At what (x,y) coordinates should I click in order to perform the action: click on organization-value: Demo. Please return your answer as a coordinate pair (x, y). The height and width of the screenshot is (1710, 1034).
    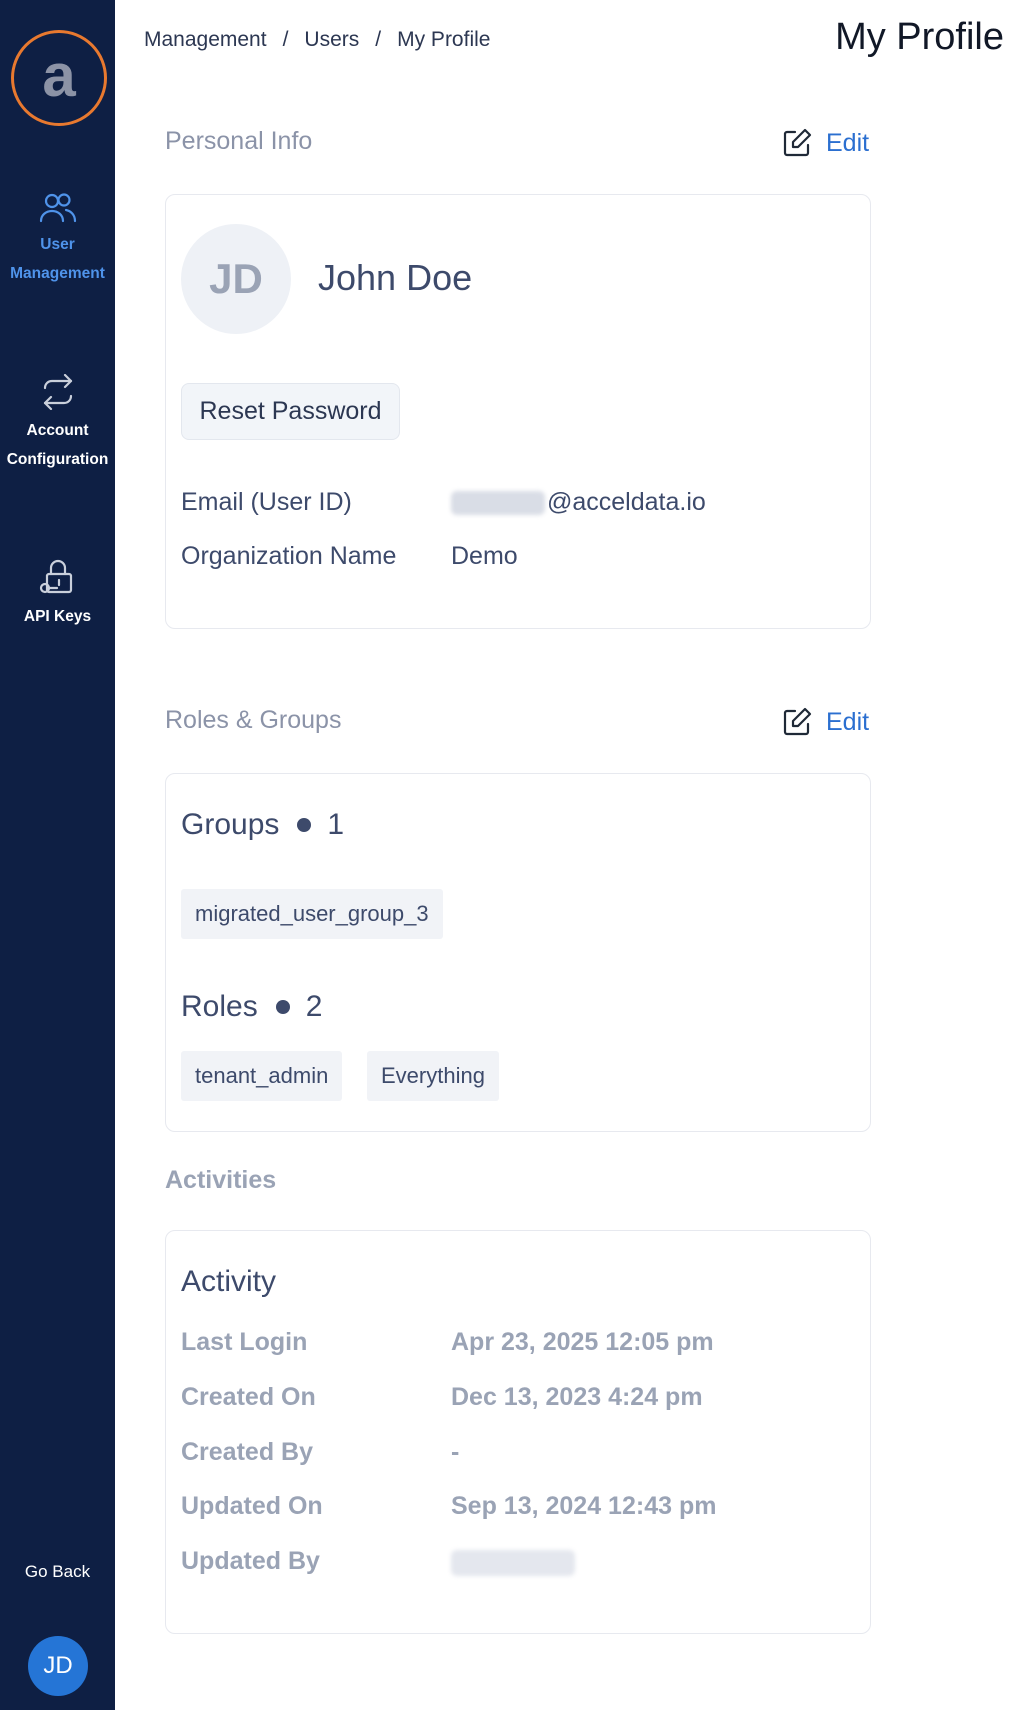
    Looking at the image, I should click on (484, 556).